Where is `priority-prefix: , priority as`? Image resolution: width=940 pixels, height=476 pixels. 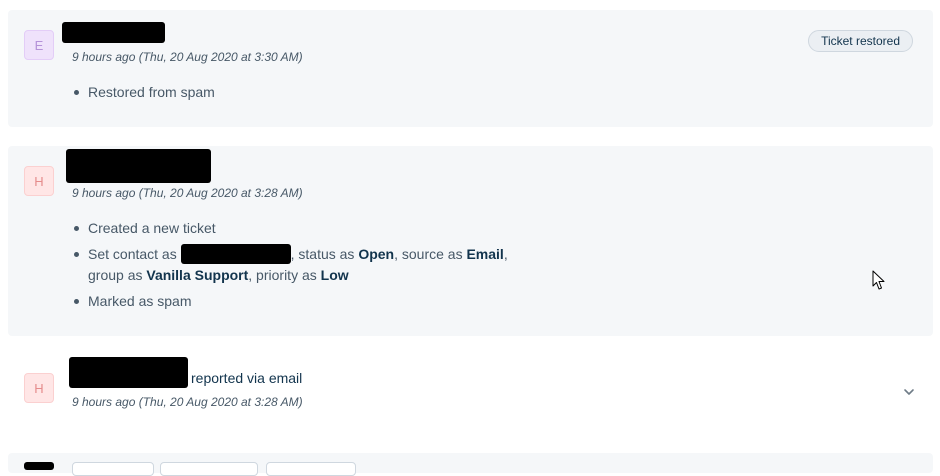
priority-prefix: , priority as is located at coordinates (282, 275).